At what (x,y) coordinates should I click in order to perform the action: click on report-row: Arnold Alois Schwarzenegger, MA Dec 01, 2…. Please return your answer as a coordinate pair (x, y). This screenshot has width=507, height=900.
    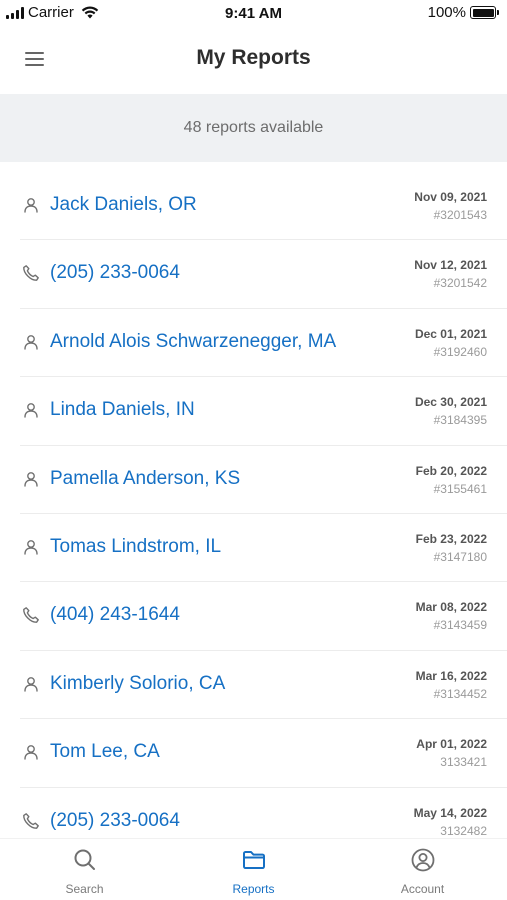
    Looking at the image, I should click on (263, 343).